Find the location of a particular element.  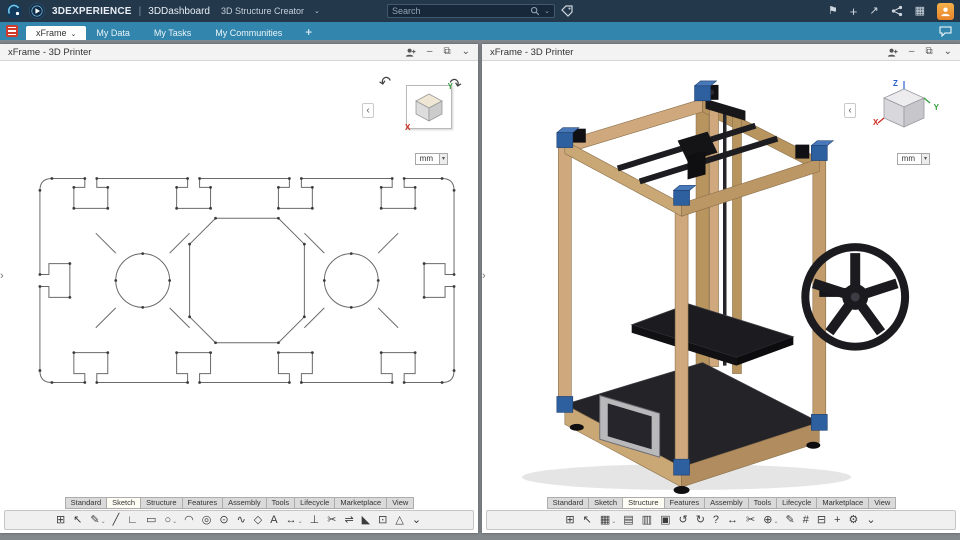

plate-icon: ▣ is located at coordinates (666, 520).